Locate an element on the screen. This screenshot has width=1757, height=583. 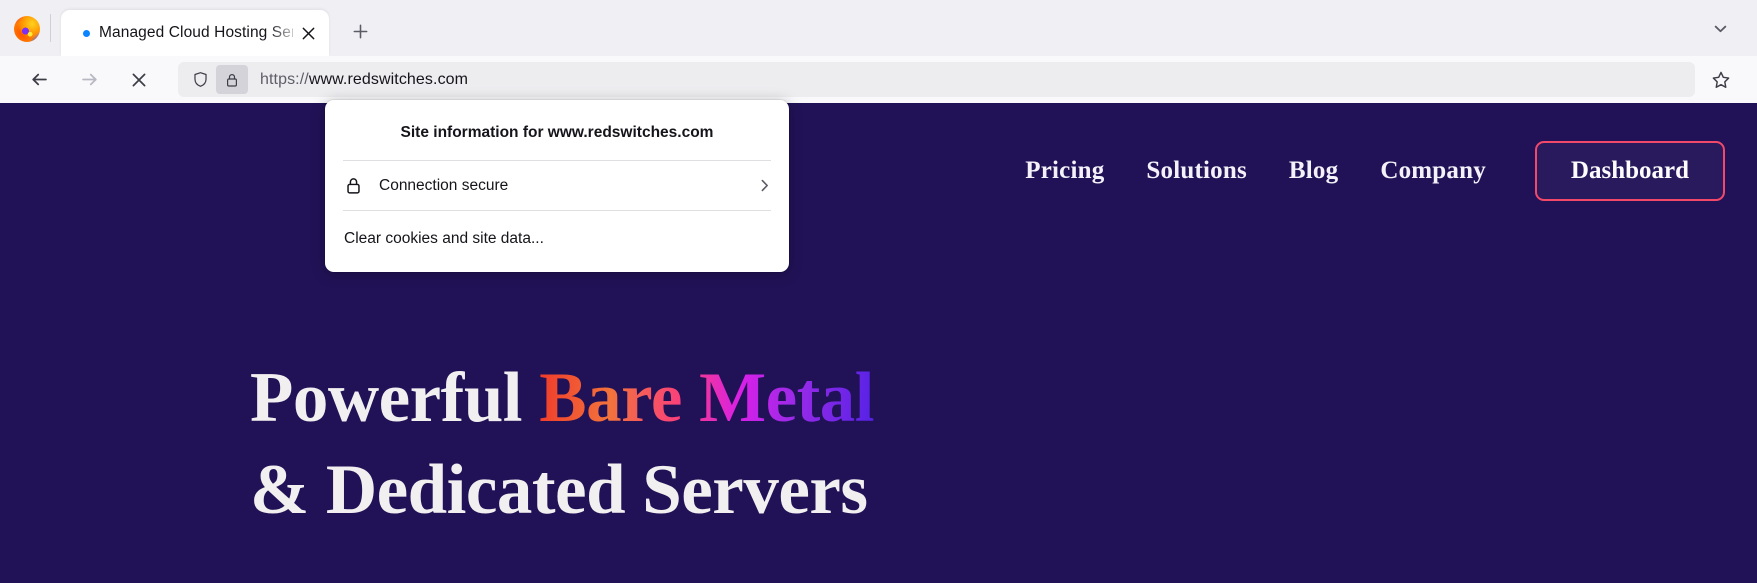
nav-link-company: Company is located at coordinates (1433, 171).